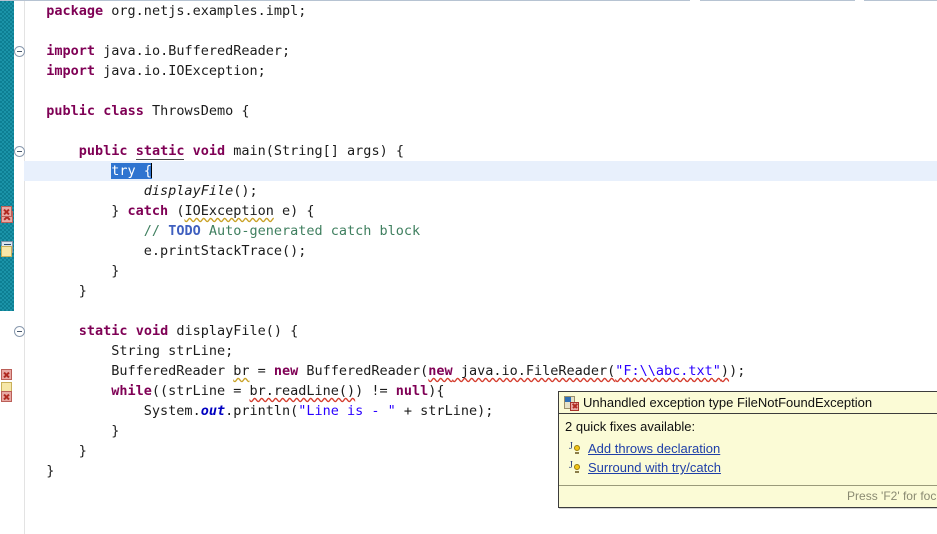 This screenshot has width=937, height=534. I want to click on overview-marker-strip, so click(7, 156).